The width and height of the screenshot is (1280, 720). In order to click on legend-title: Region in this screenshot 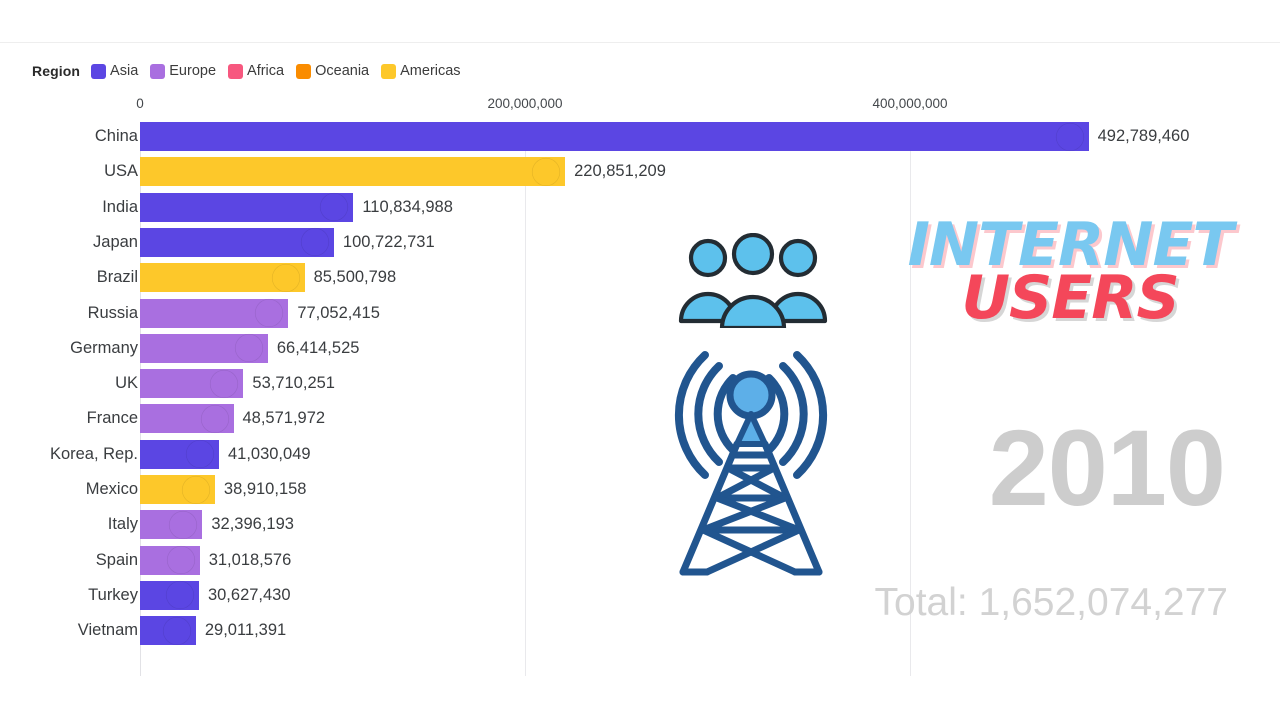, I will do `click(56, 71)`.